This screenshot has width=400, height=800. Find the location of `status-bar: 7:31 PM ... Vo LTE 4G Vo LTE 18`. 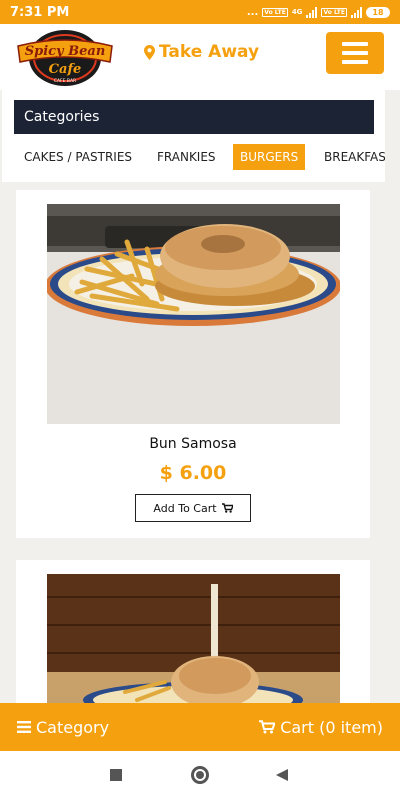

status-bar: 7:31 PM ... Vo LTE 4G Vo LTE 18 is located at coordinates (200, 12).